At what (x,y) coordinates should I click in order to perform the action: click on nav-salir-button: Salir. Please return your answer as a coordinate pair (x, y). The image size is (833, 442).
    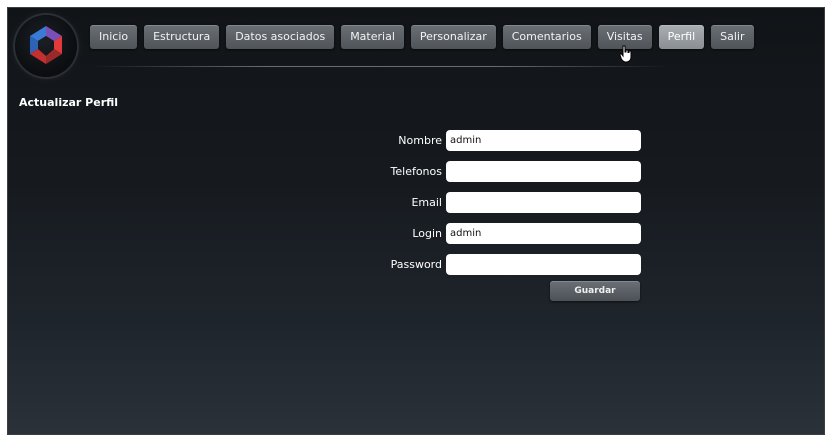
    Looking at the image, I should click on (732, 37).